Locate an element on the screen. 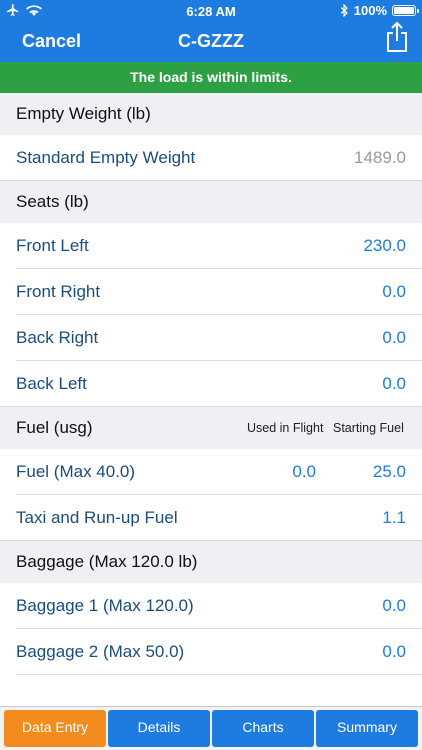  row-label: Back Right is located at coordinates (57, 337).